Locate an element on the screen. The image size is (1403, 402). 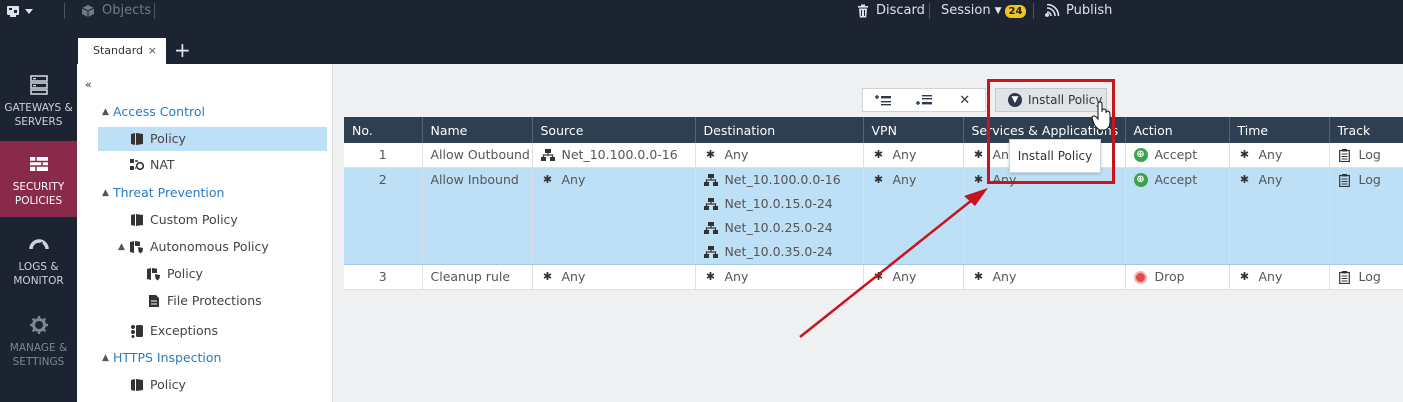
destination-value: Net_10.0.25.0-24 is located at coordinates (778, 227).